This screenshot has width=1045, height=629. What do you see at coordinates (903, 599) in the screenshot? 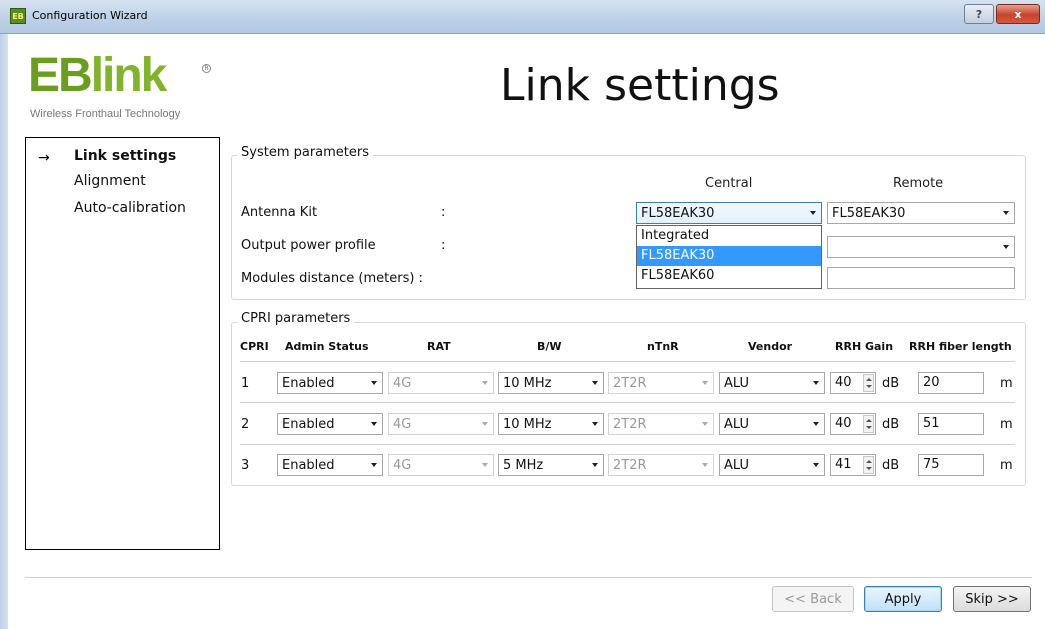
I see `apply-button: Apply` at bounding box center [903, 599].